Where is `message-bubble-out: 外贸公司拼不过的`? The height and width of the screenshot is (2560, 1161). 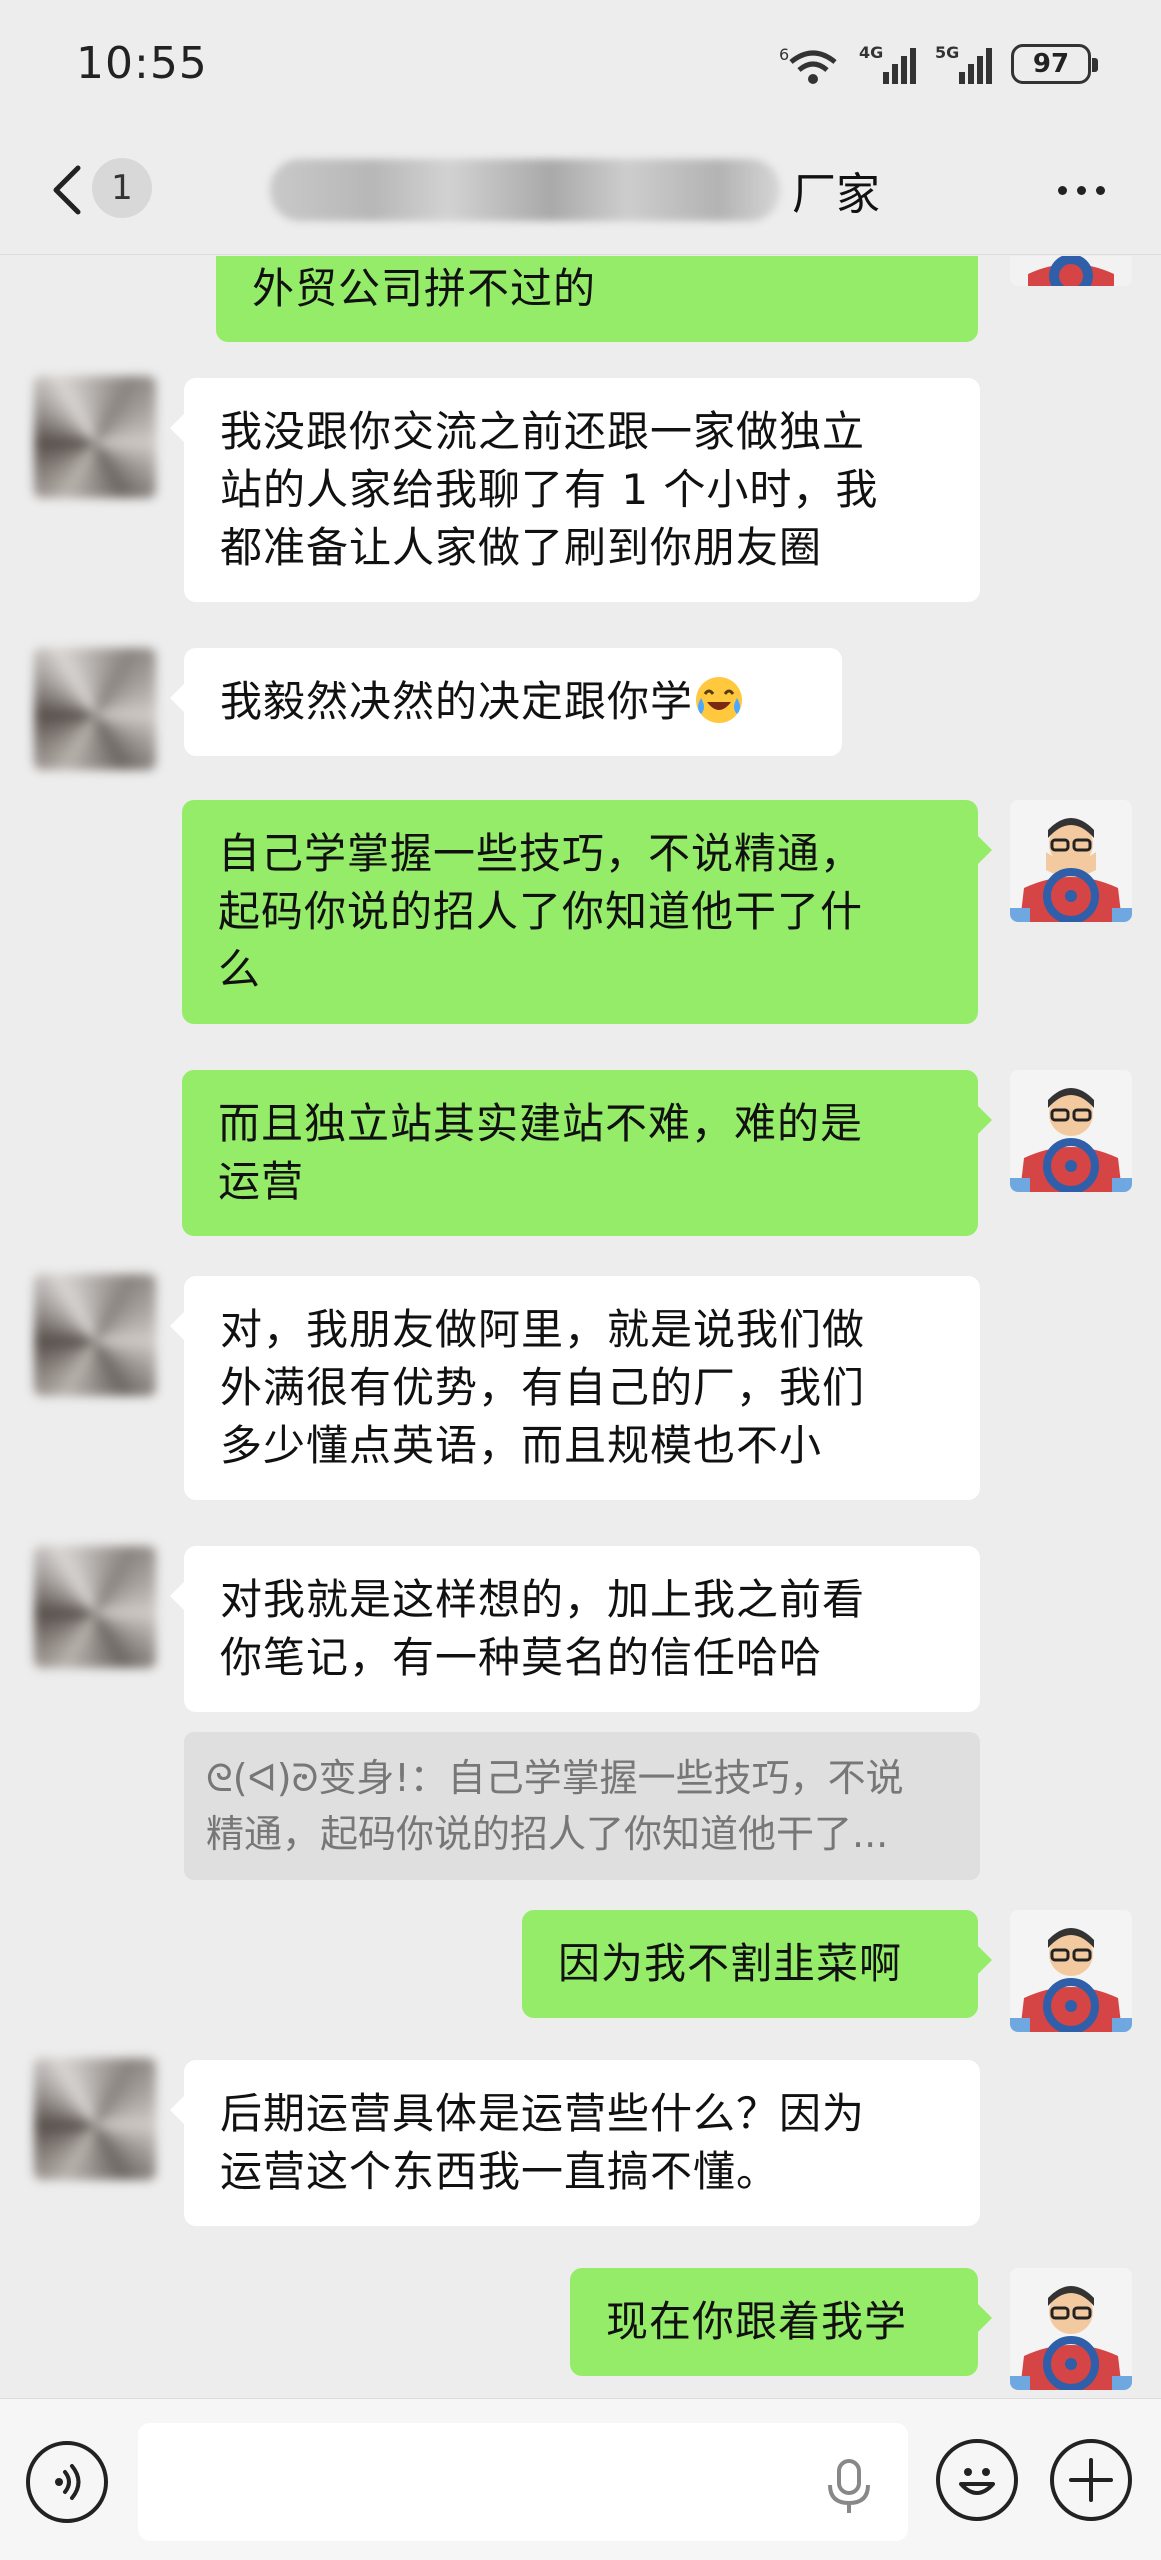 message-bubble-out: 外贸公司拼不过的 is located at coordinates (597, 299).